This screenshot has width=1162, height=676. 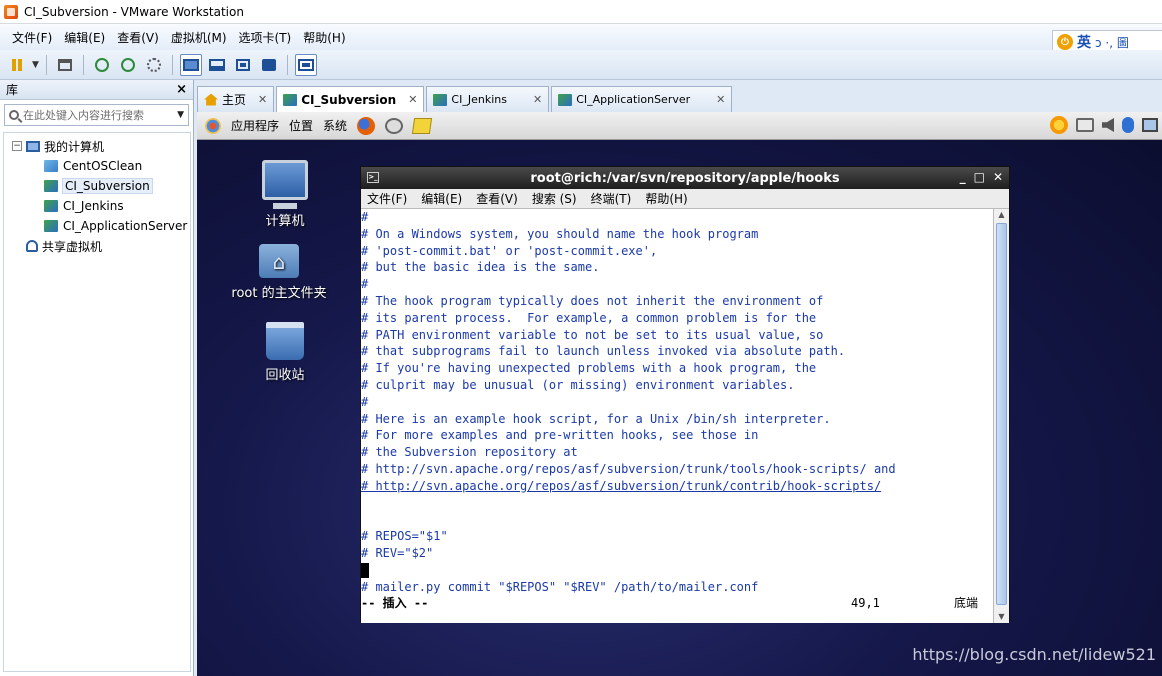 I want to click on tab-ci-subversion: CI_Subversion ✕, so click(x=350, y=99).